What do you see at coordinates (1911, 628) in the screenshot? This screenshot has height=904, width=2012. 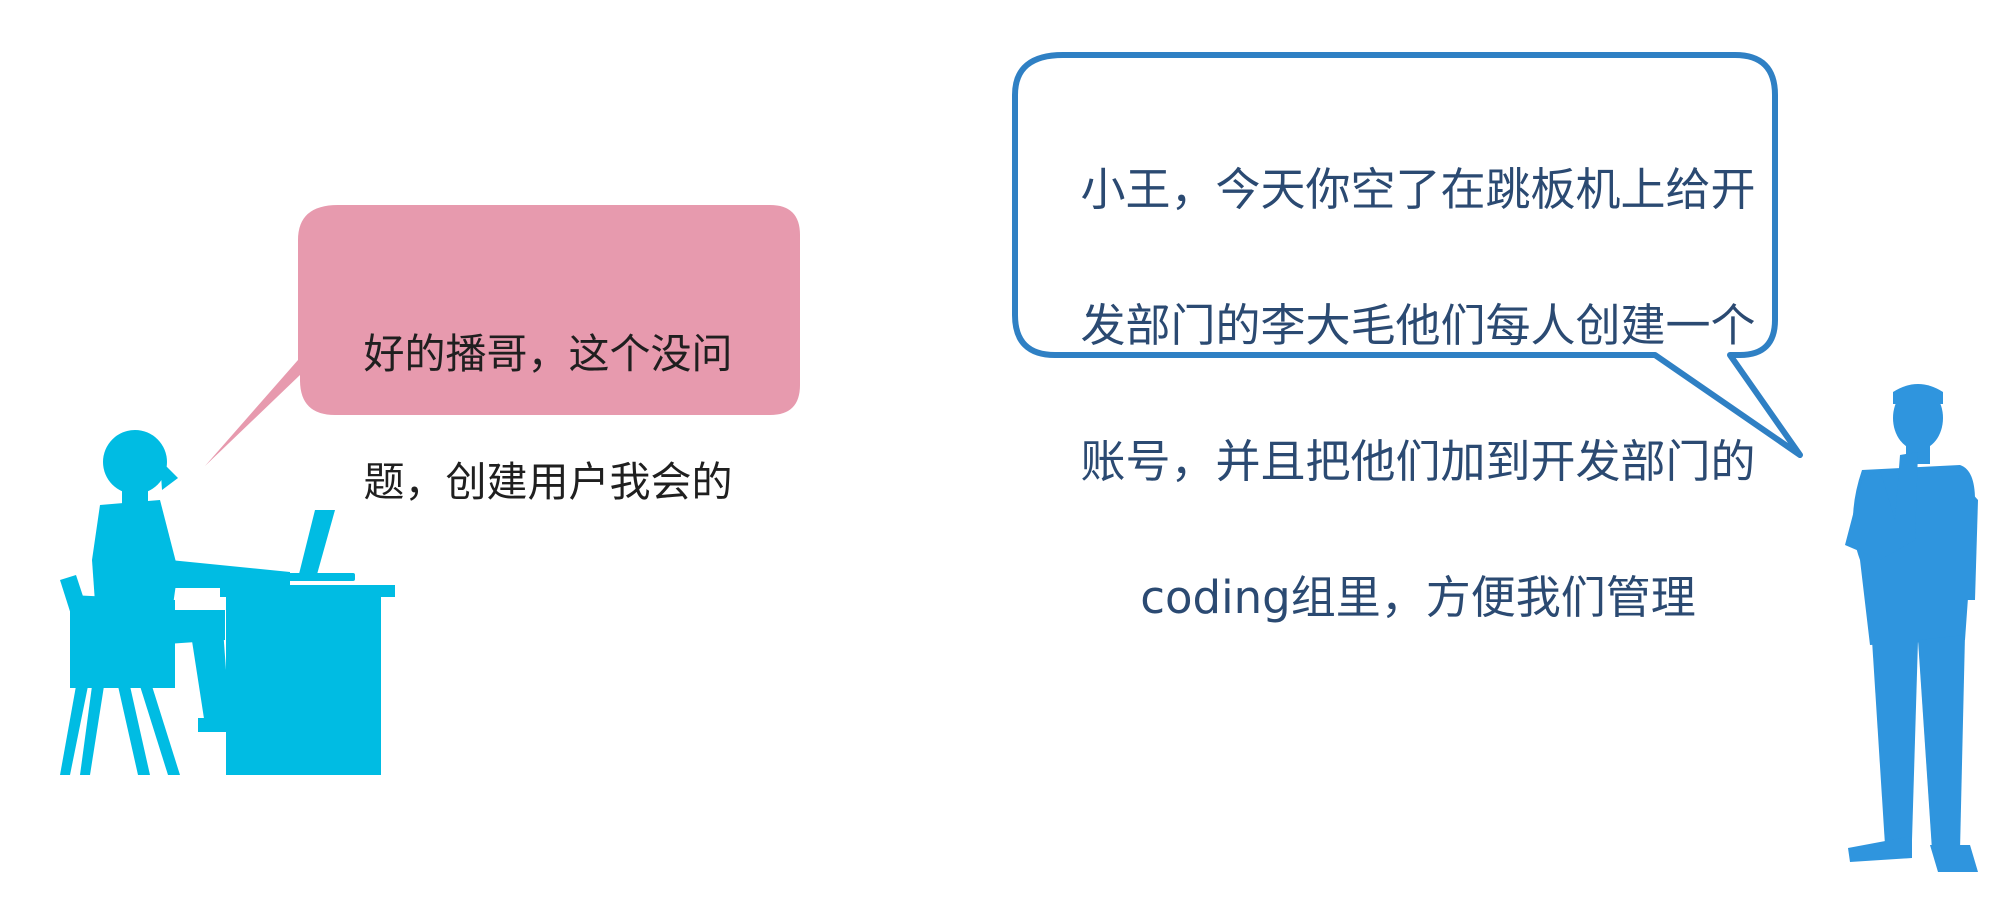 I see `standing-boss-icon` at bounding box center [1911, 628].